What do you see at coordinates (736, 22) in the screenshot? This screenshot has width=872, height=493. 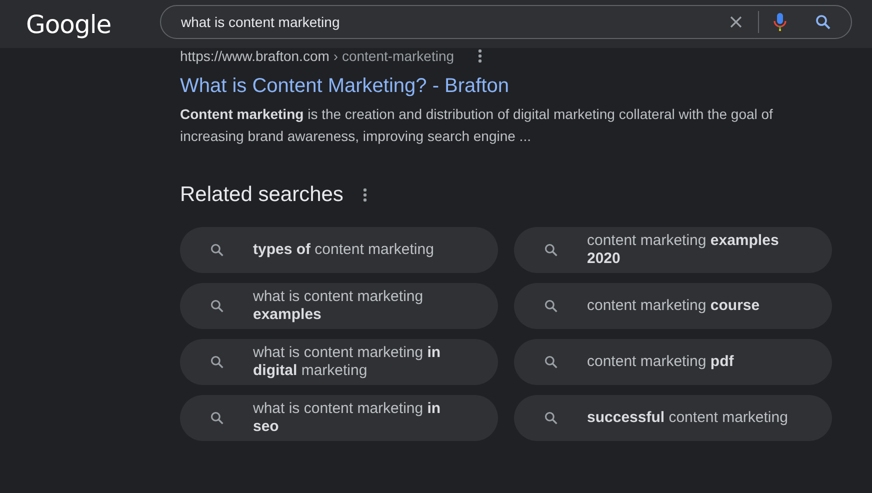 I see `clear-icon` at bounding box center [736, 22].